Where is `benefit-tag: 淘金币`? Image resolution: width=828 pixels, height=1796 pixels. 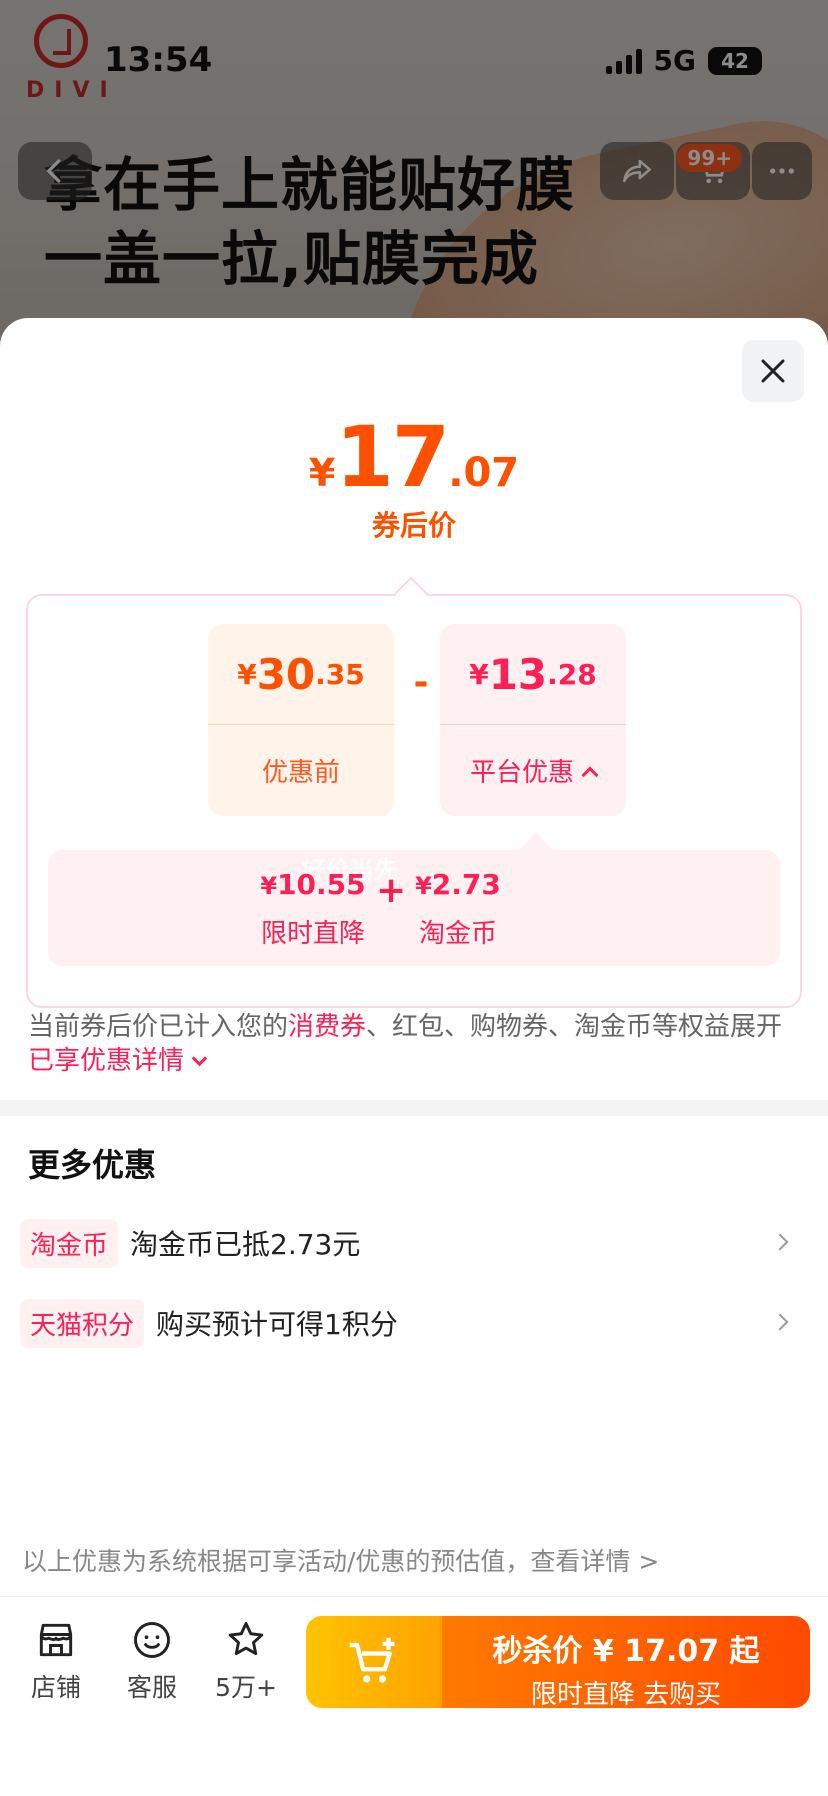 benefit-tag: 淘金币 is located at coordinates (69, 1243).